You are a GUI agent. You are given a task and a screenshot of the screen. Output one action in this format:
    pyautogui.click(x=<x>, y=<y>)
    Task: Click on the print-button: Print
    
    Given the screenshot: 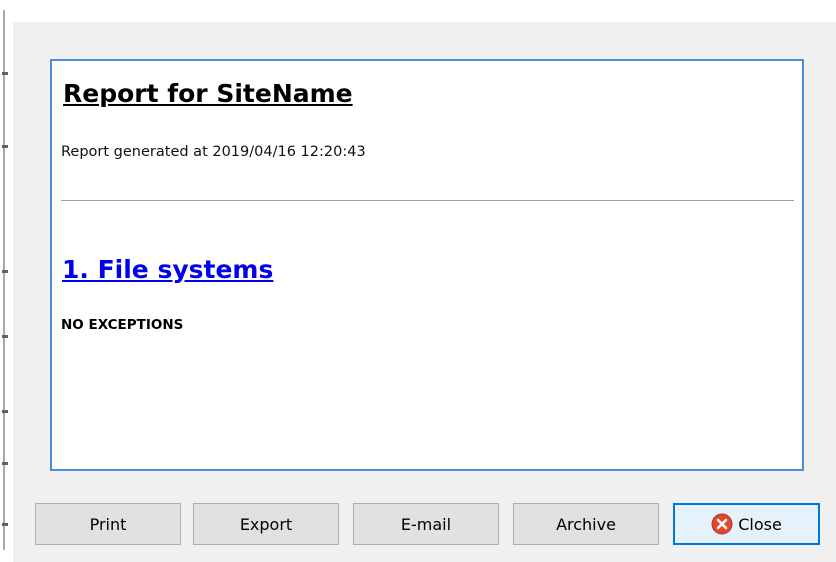 What is the action you would take?
    pyautogui.click(x=108, y=524)
    